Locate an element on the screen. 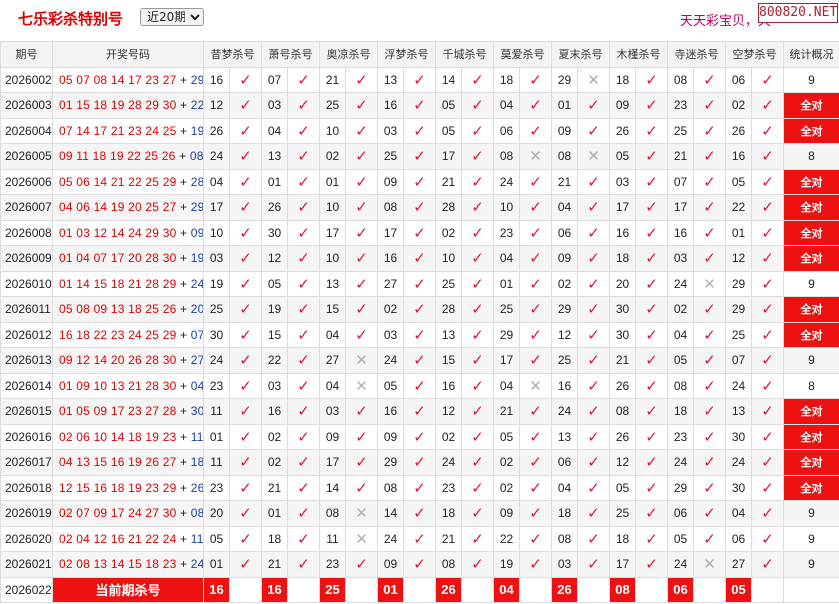 Image resolution: width=839 pixels, height=604 pixels. draw-numbers-cell: 04 06 14 19 20 25 27 + 29 is located at coordinates (128, 207).